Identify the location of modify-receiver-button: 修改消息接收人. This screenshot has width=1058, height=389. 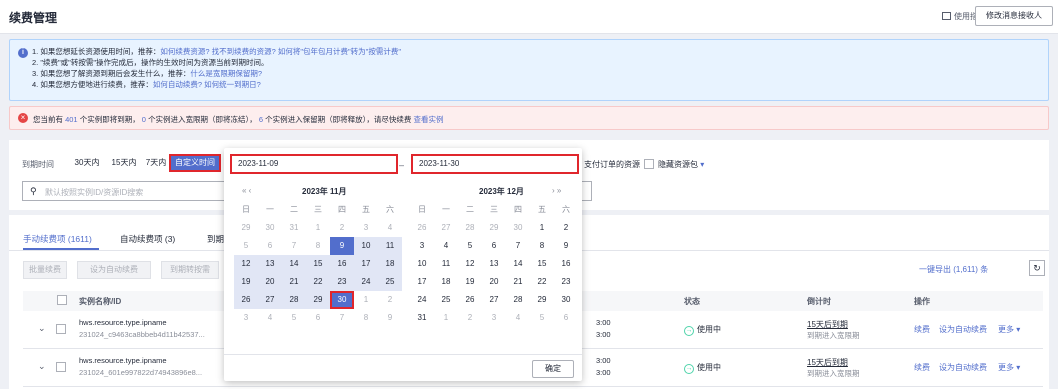
(1014, 16).